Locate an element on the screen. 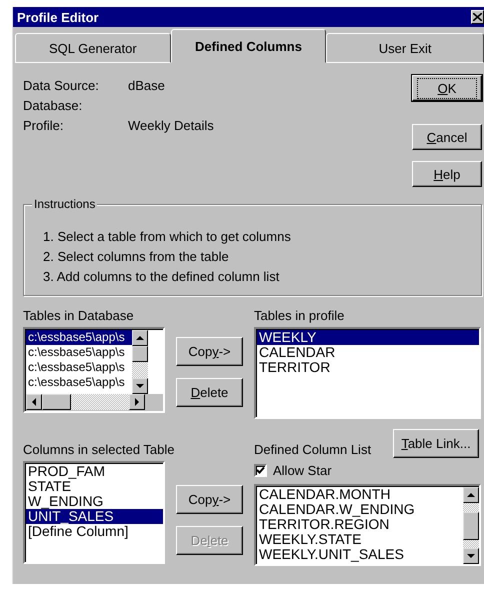  window-title: Profile Editor is located at coordinates (58, 17).